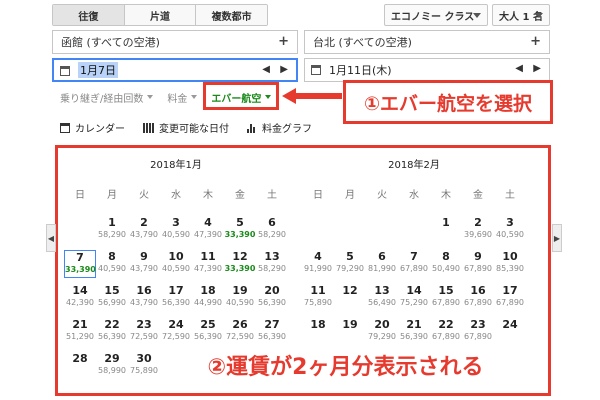 The width and height of the screenshot is (600, 400). What do you see at coordinates (176, 332) in the screenshot?
I see `calendar-day: 24 72,590` at bounding box center [176, 332].